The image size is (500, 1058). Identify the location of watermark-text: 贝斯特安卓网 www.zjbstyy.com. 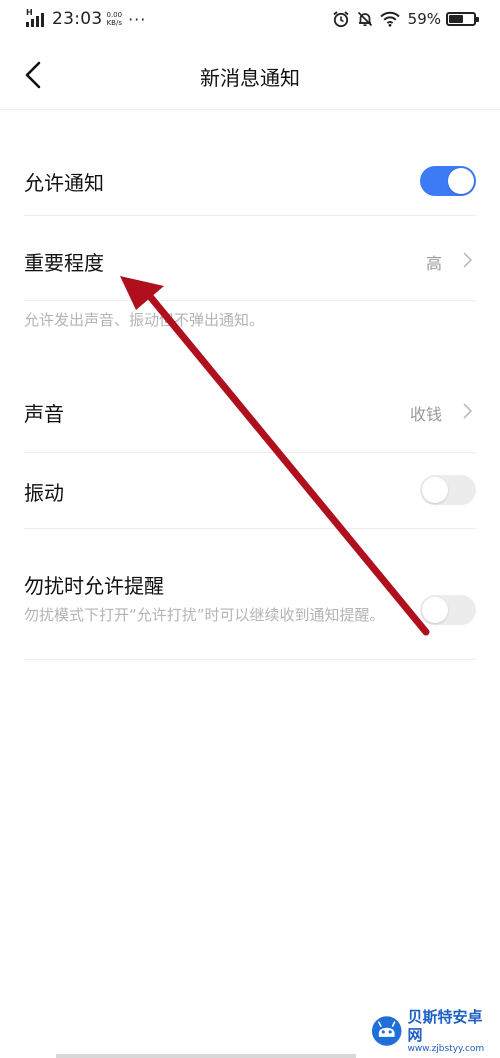
(451, 1031).